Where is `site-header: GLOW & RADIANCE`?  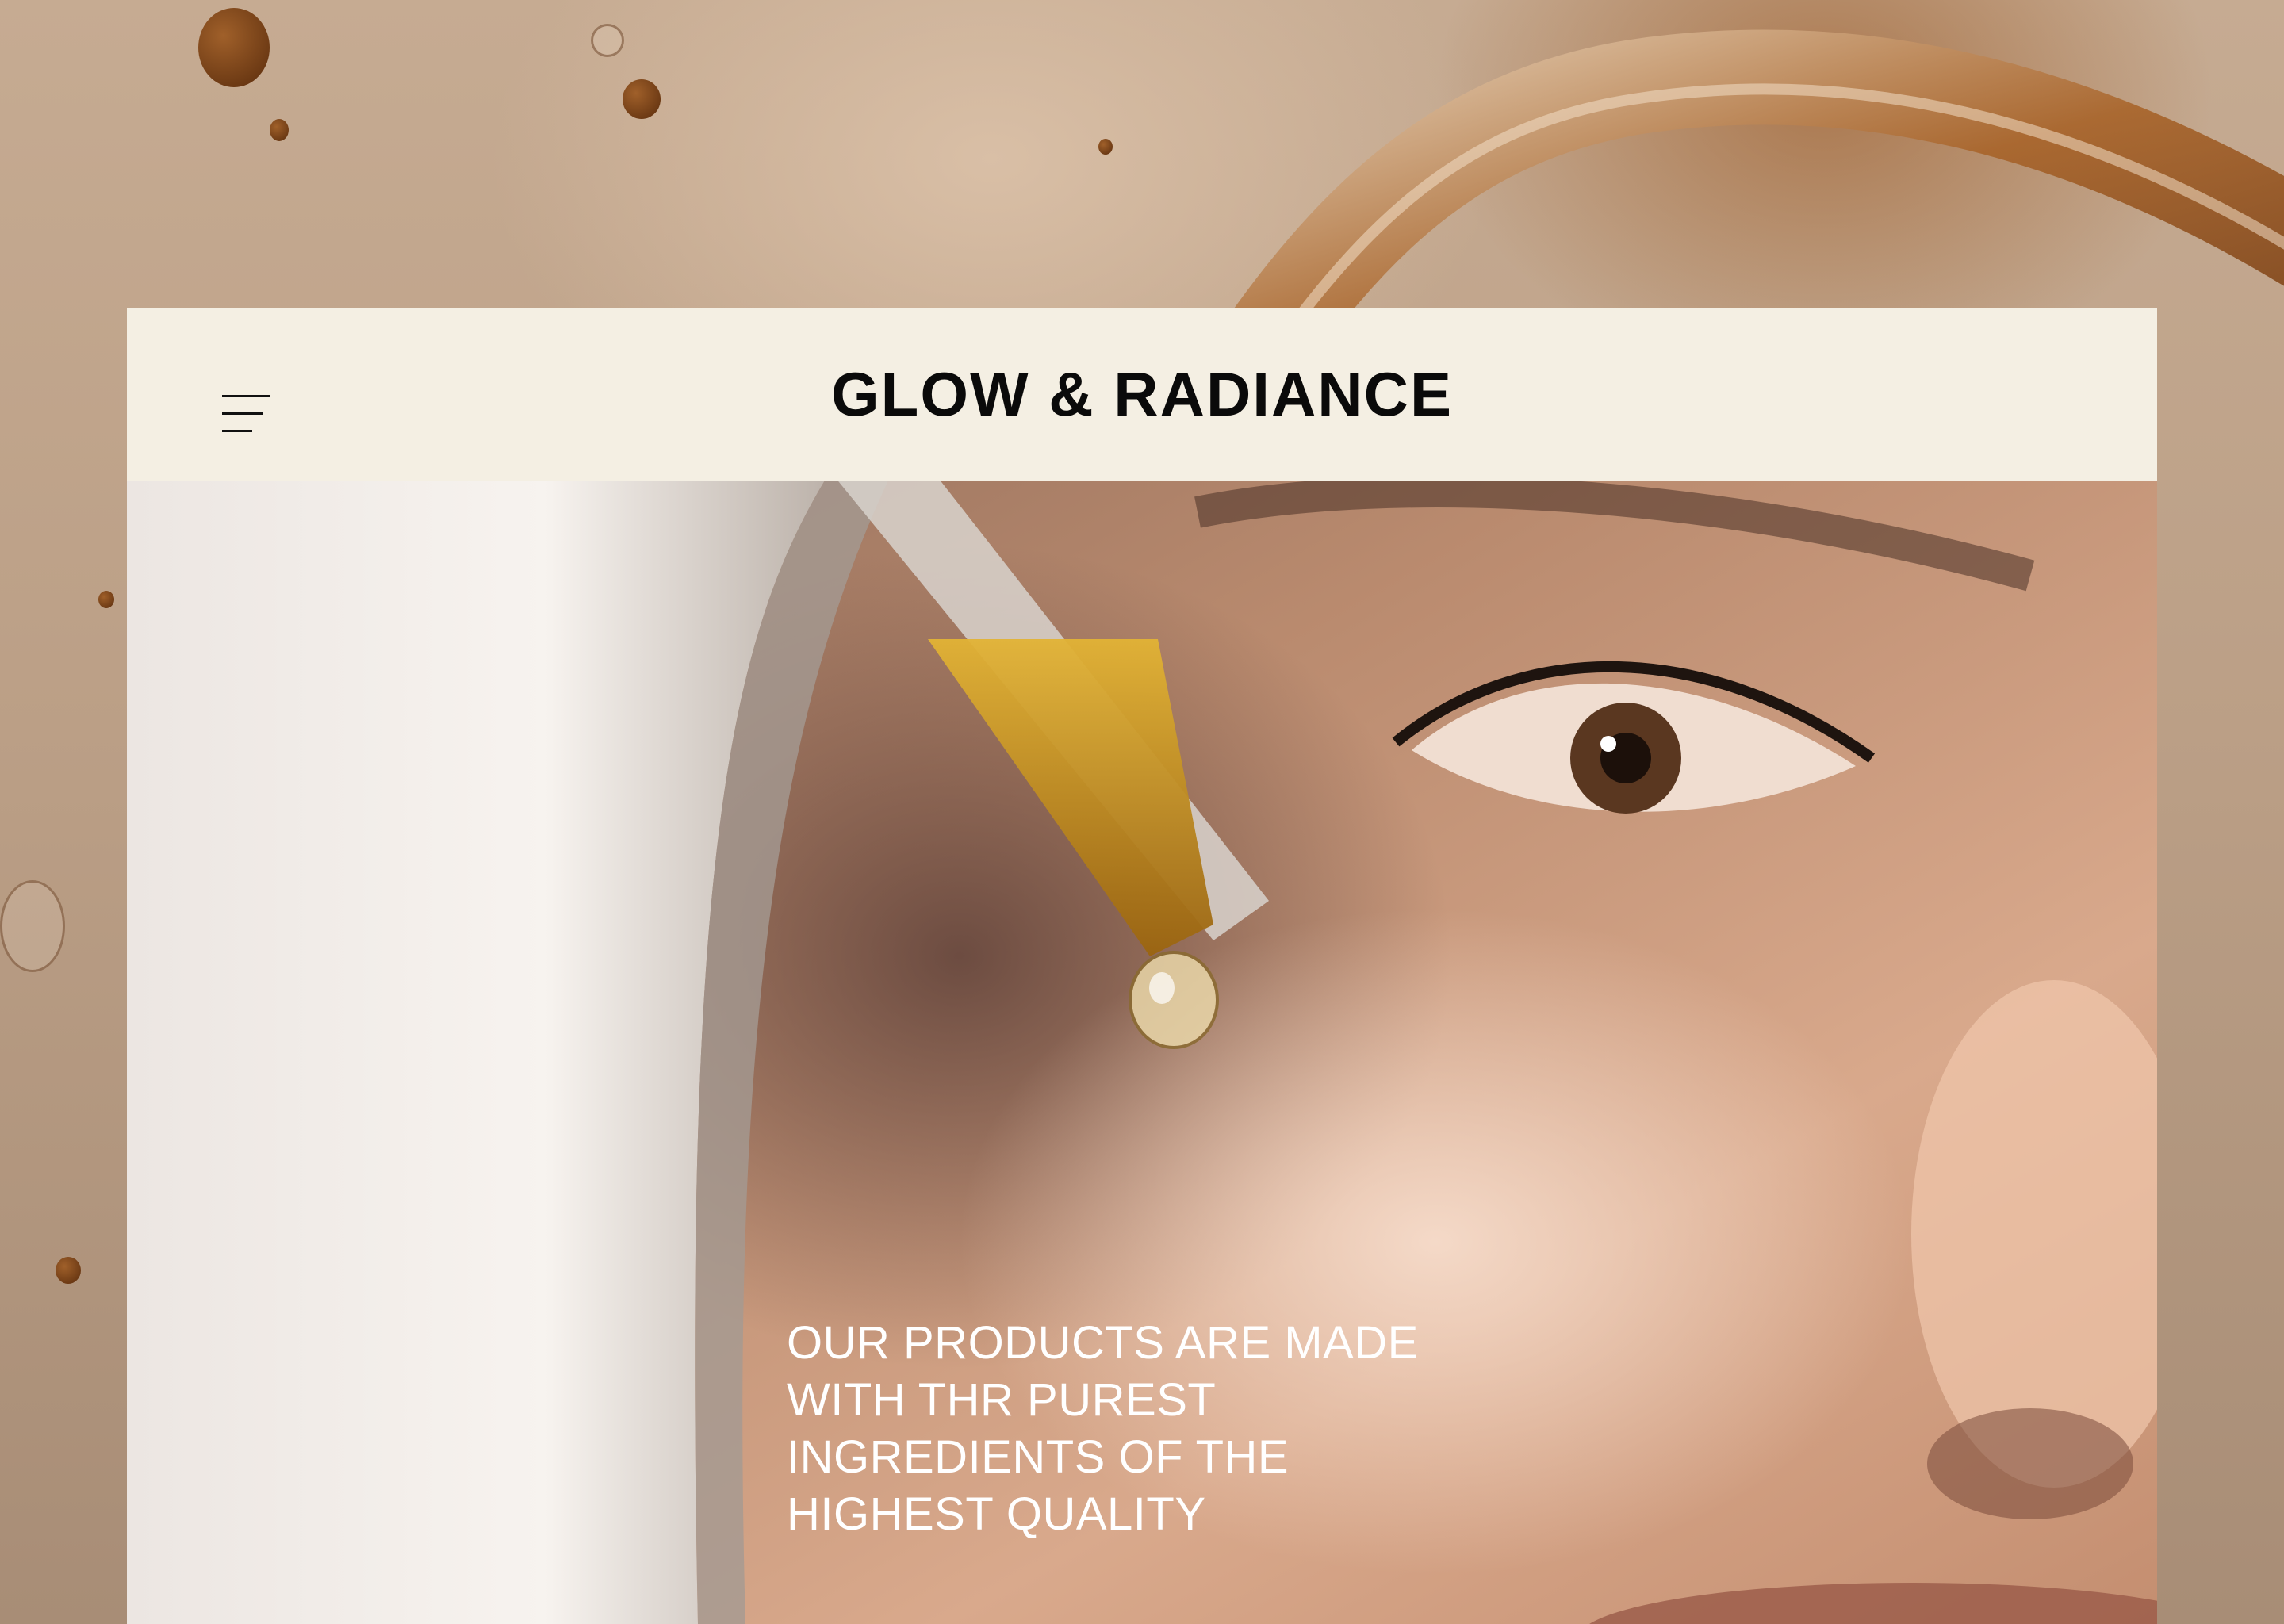
site-header: GLOW & RADIANCE is located at coordinates (1142, 394).